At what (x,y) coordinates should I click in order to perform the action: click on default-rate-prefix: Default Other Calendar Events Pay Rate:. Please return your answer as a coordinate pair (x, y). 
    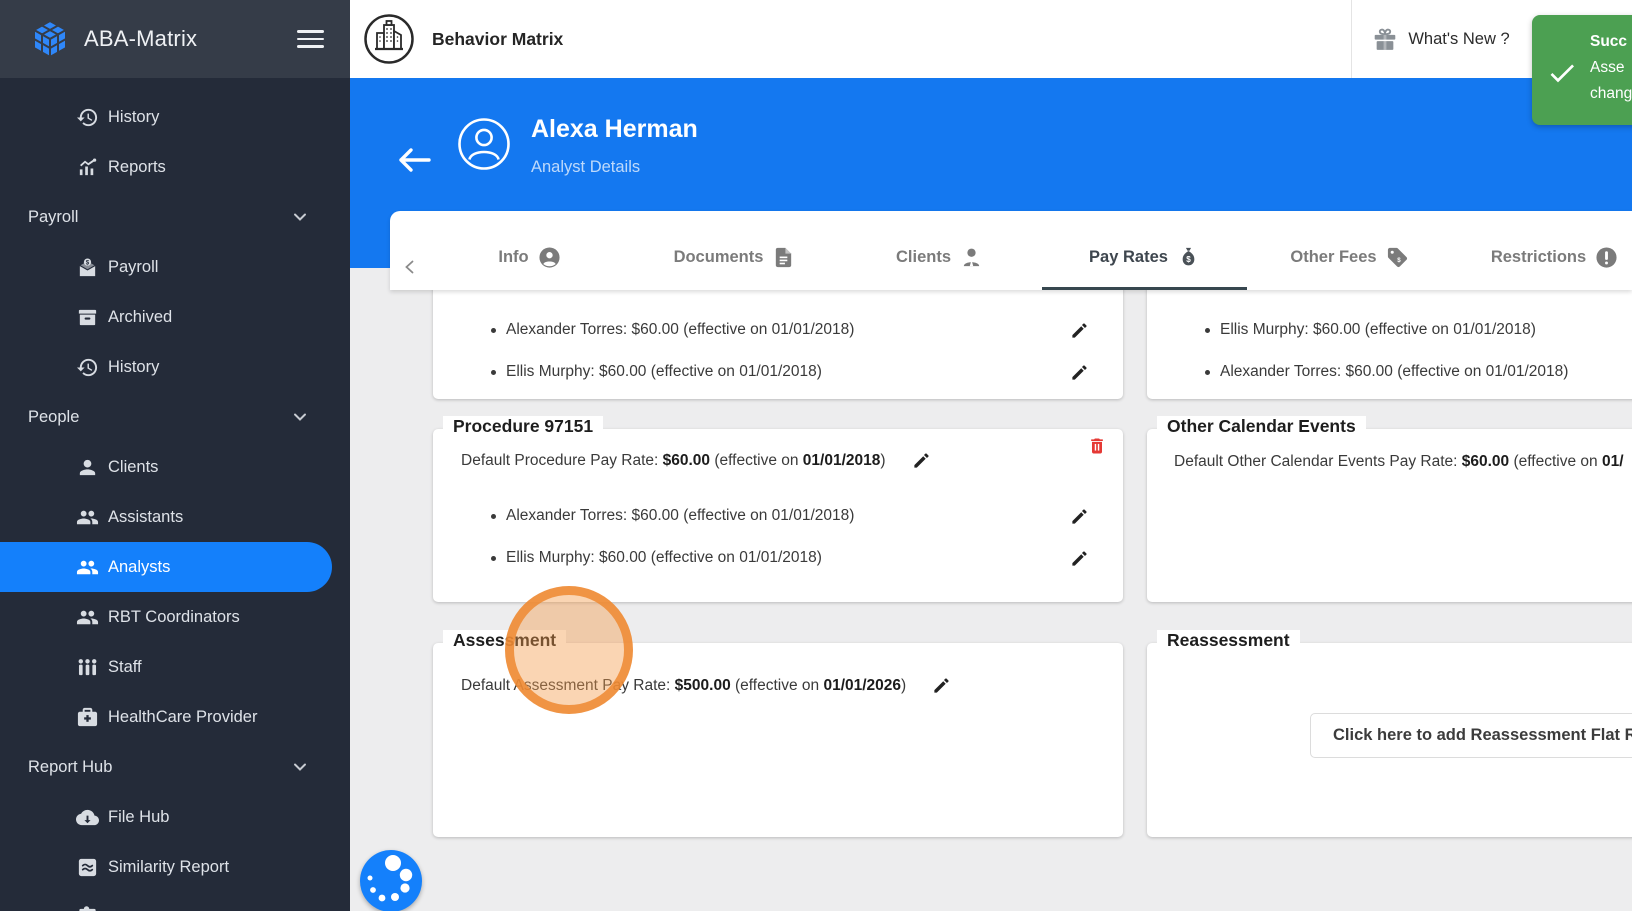
    Looking at the image, I should click on (1318, 461).